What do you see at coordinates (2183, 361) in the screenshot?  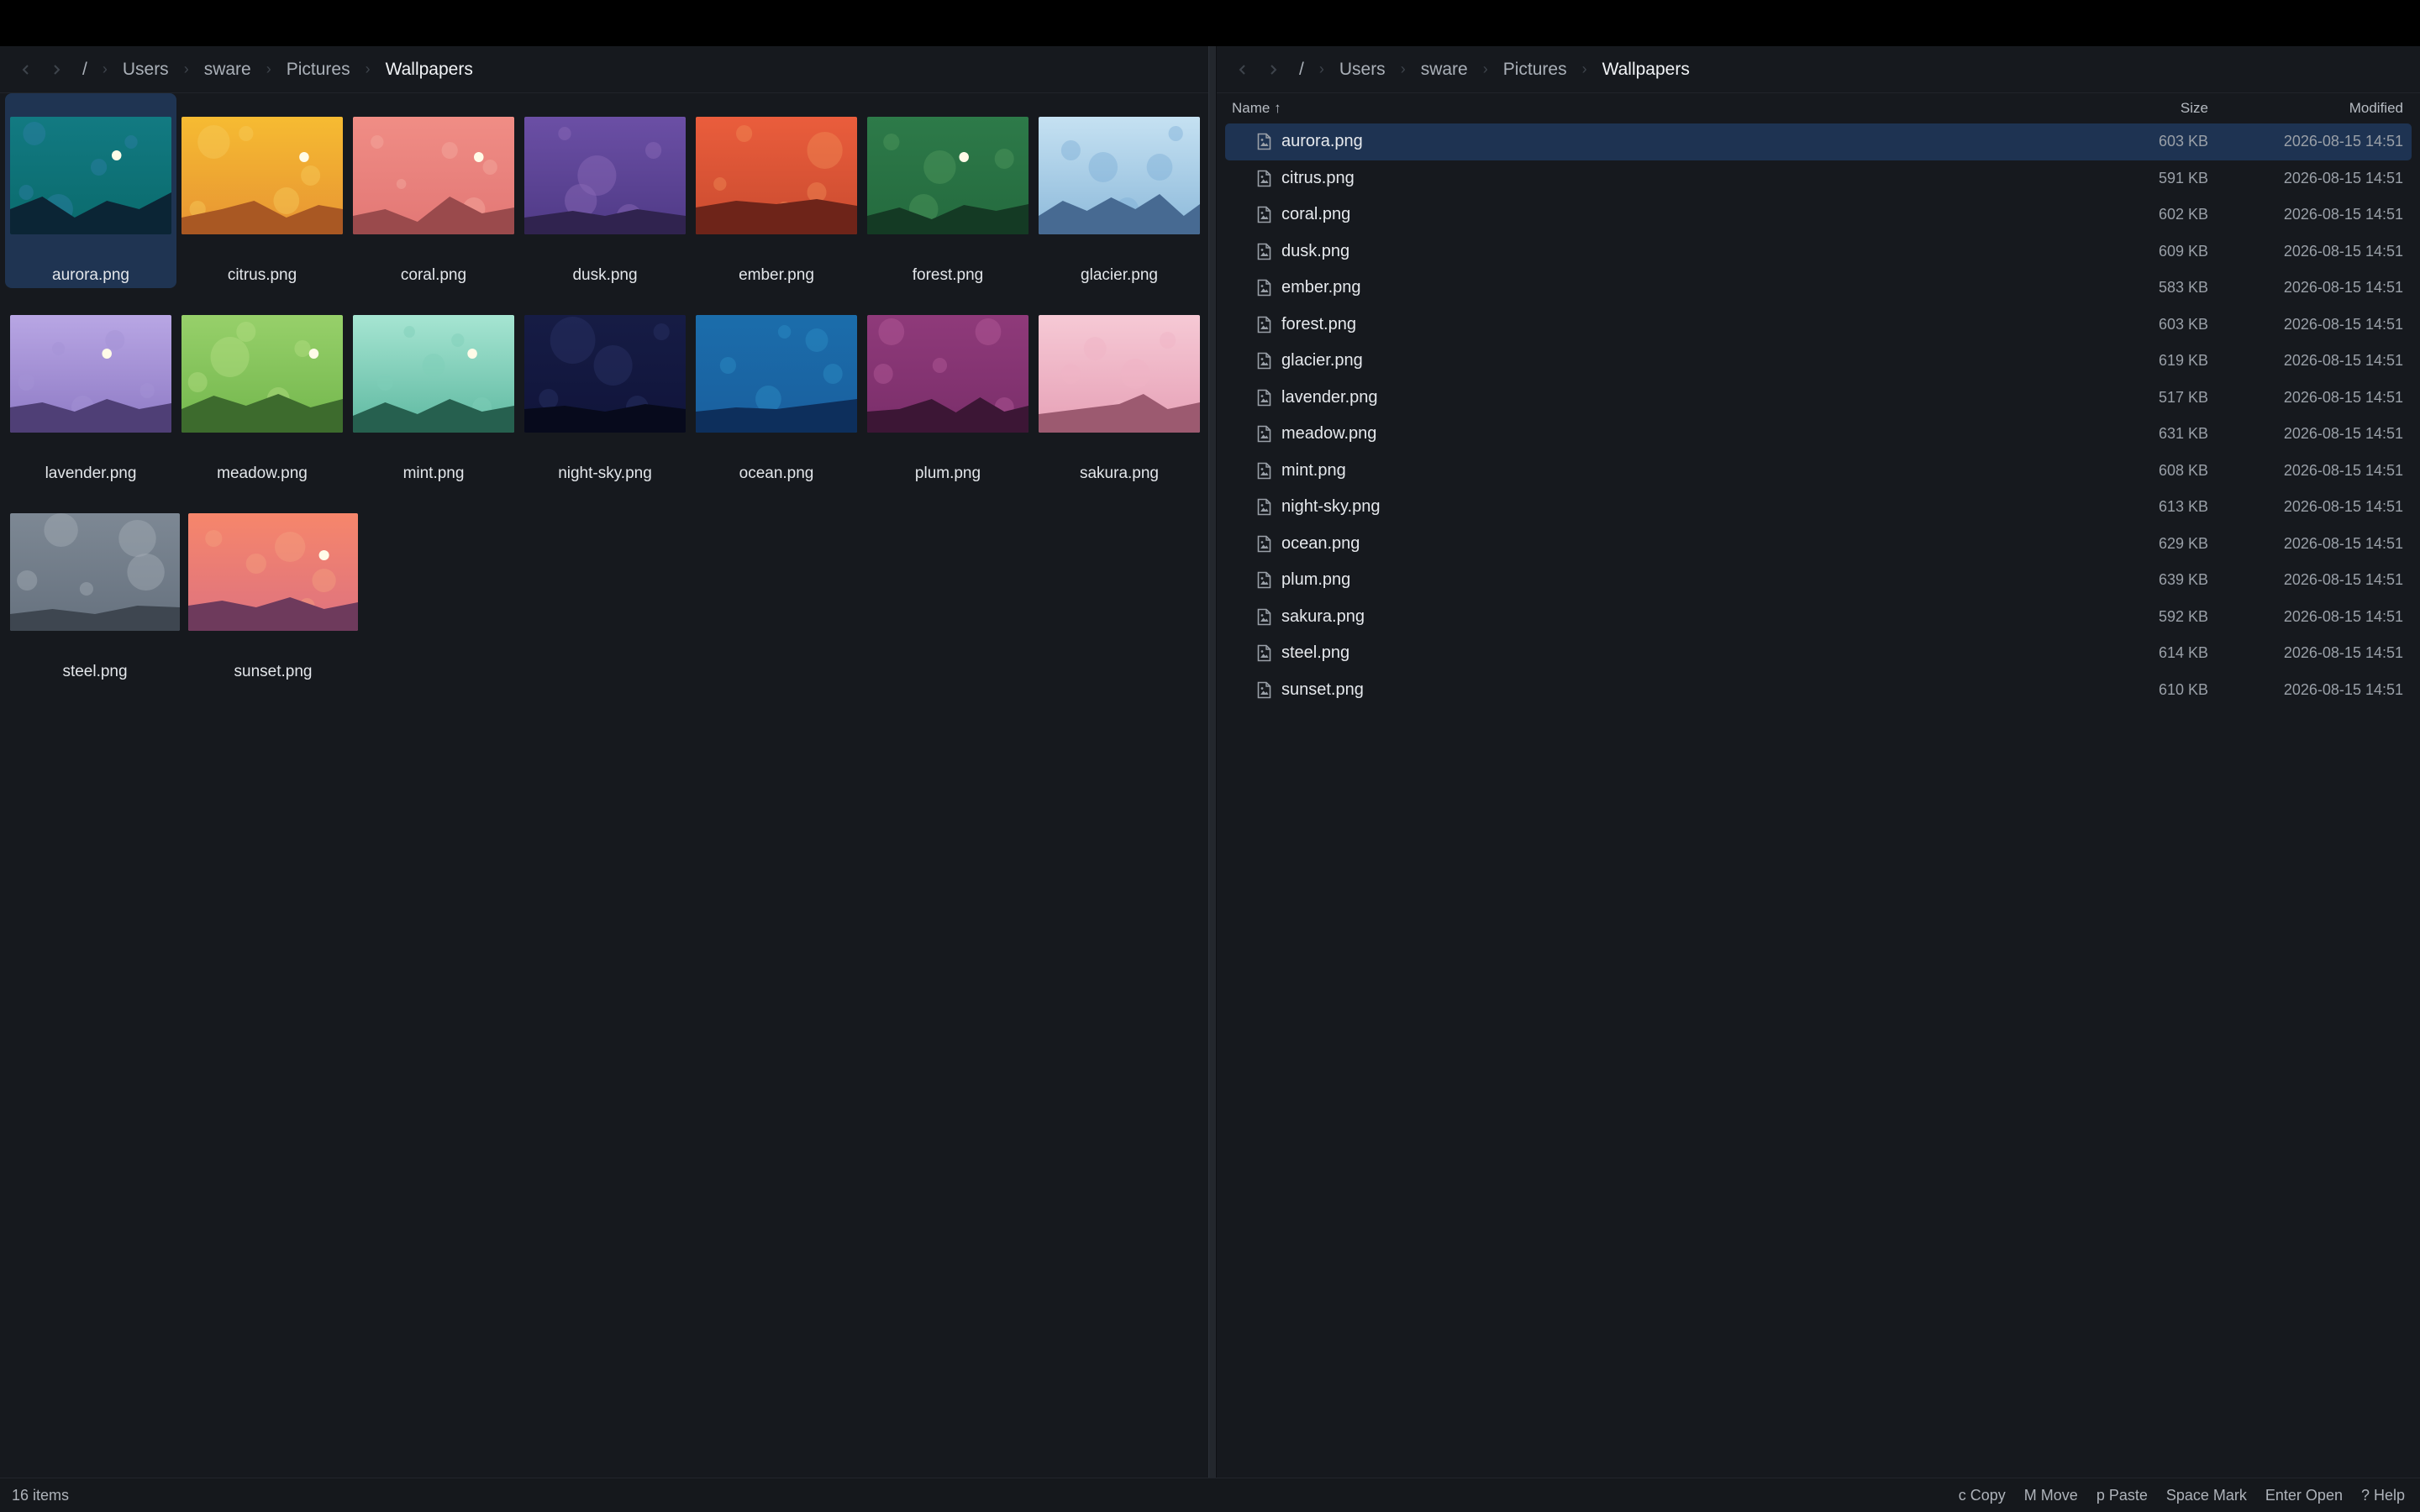 I see `file-size: 619 KB` at bounding box center [2183, 361].